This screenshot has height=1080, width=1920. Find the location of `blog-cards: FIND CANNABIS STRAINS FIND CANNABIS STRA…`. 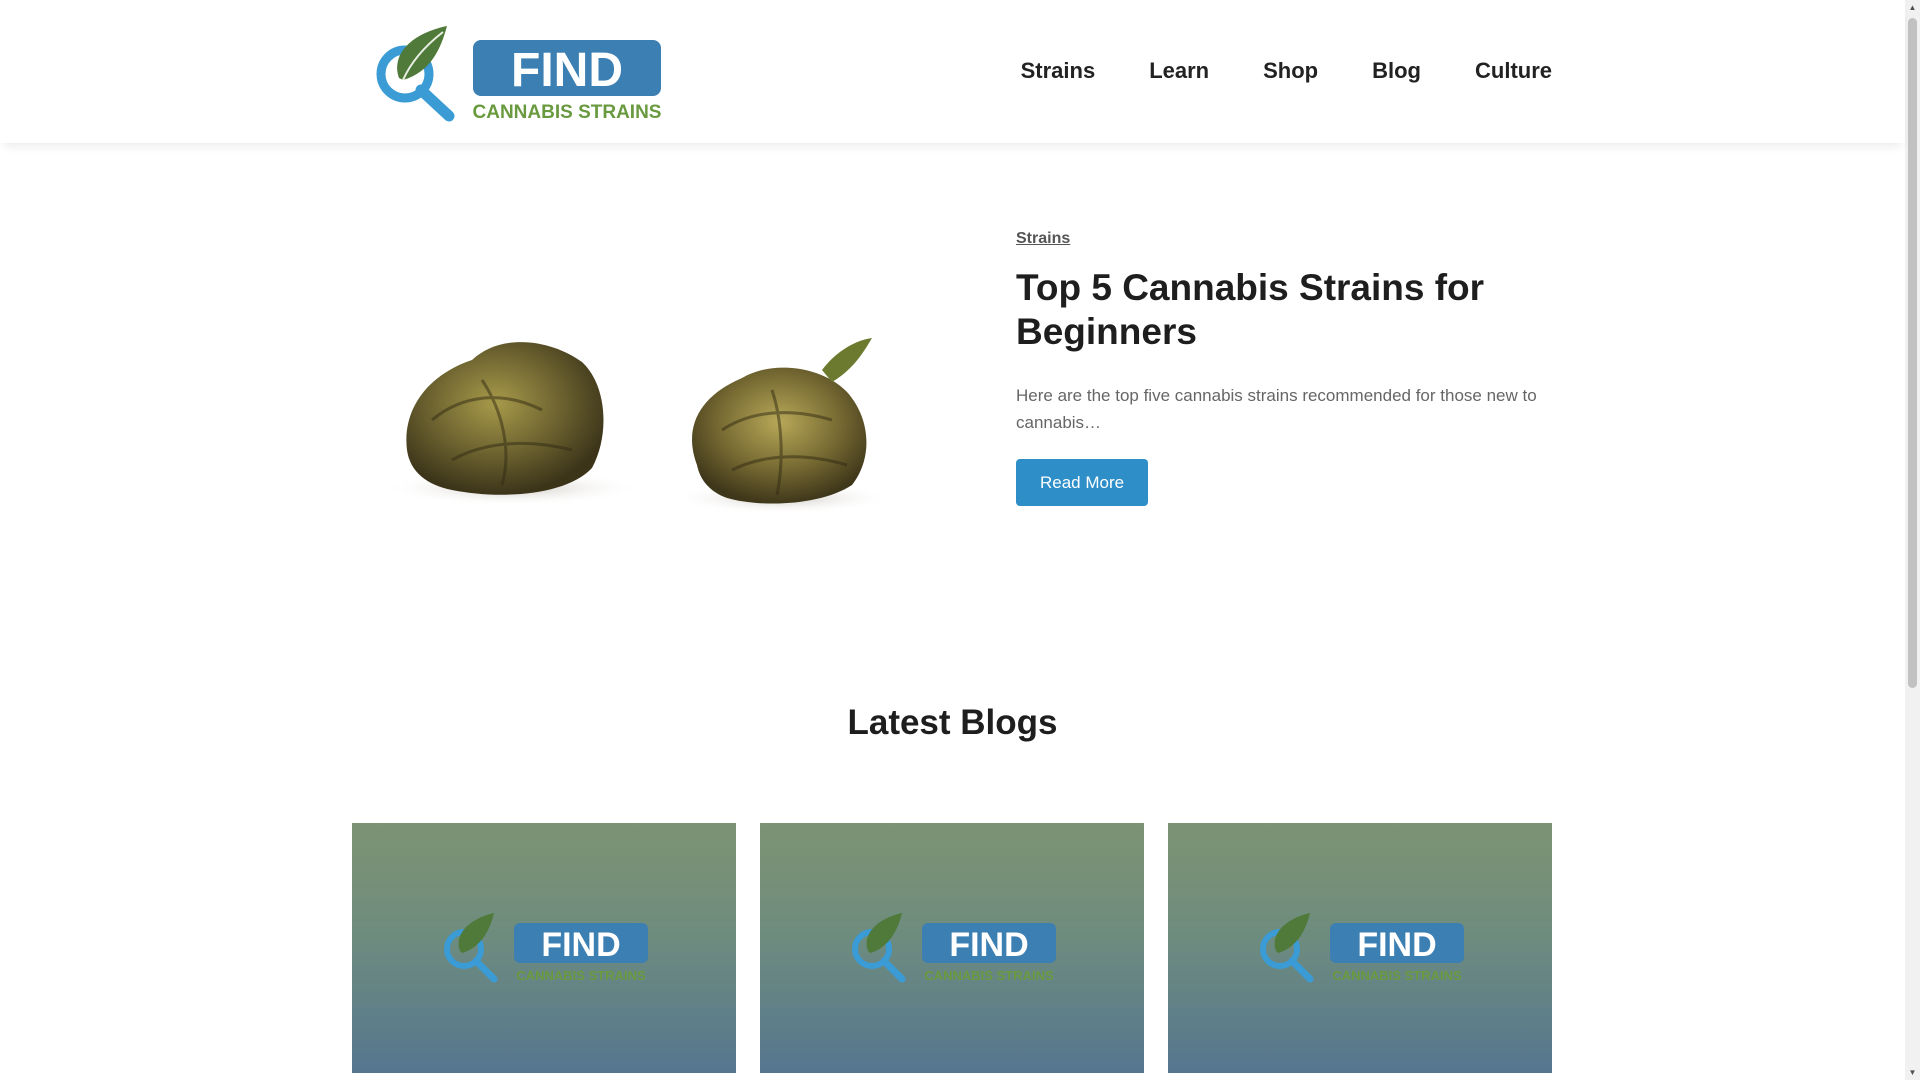

blog-cards: FIND CANNABIS STRAINS FIND CANNABIS STRA… is located at coordinates (952, 948).